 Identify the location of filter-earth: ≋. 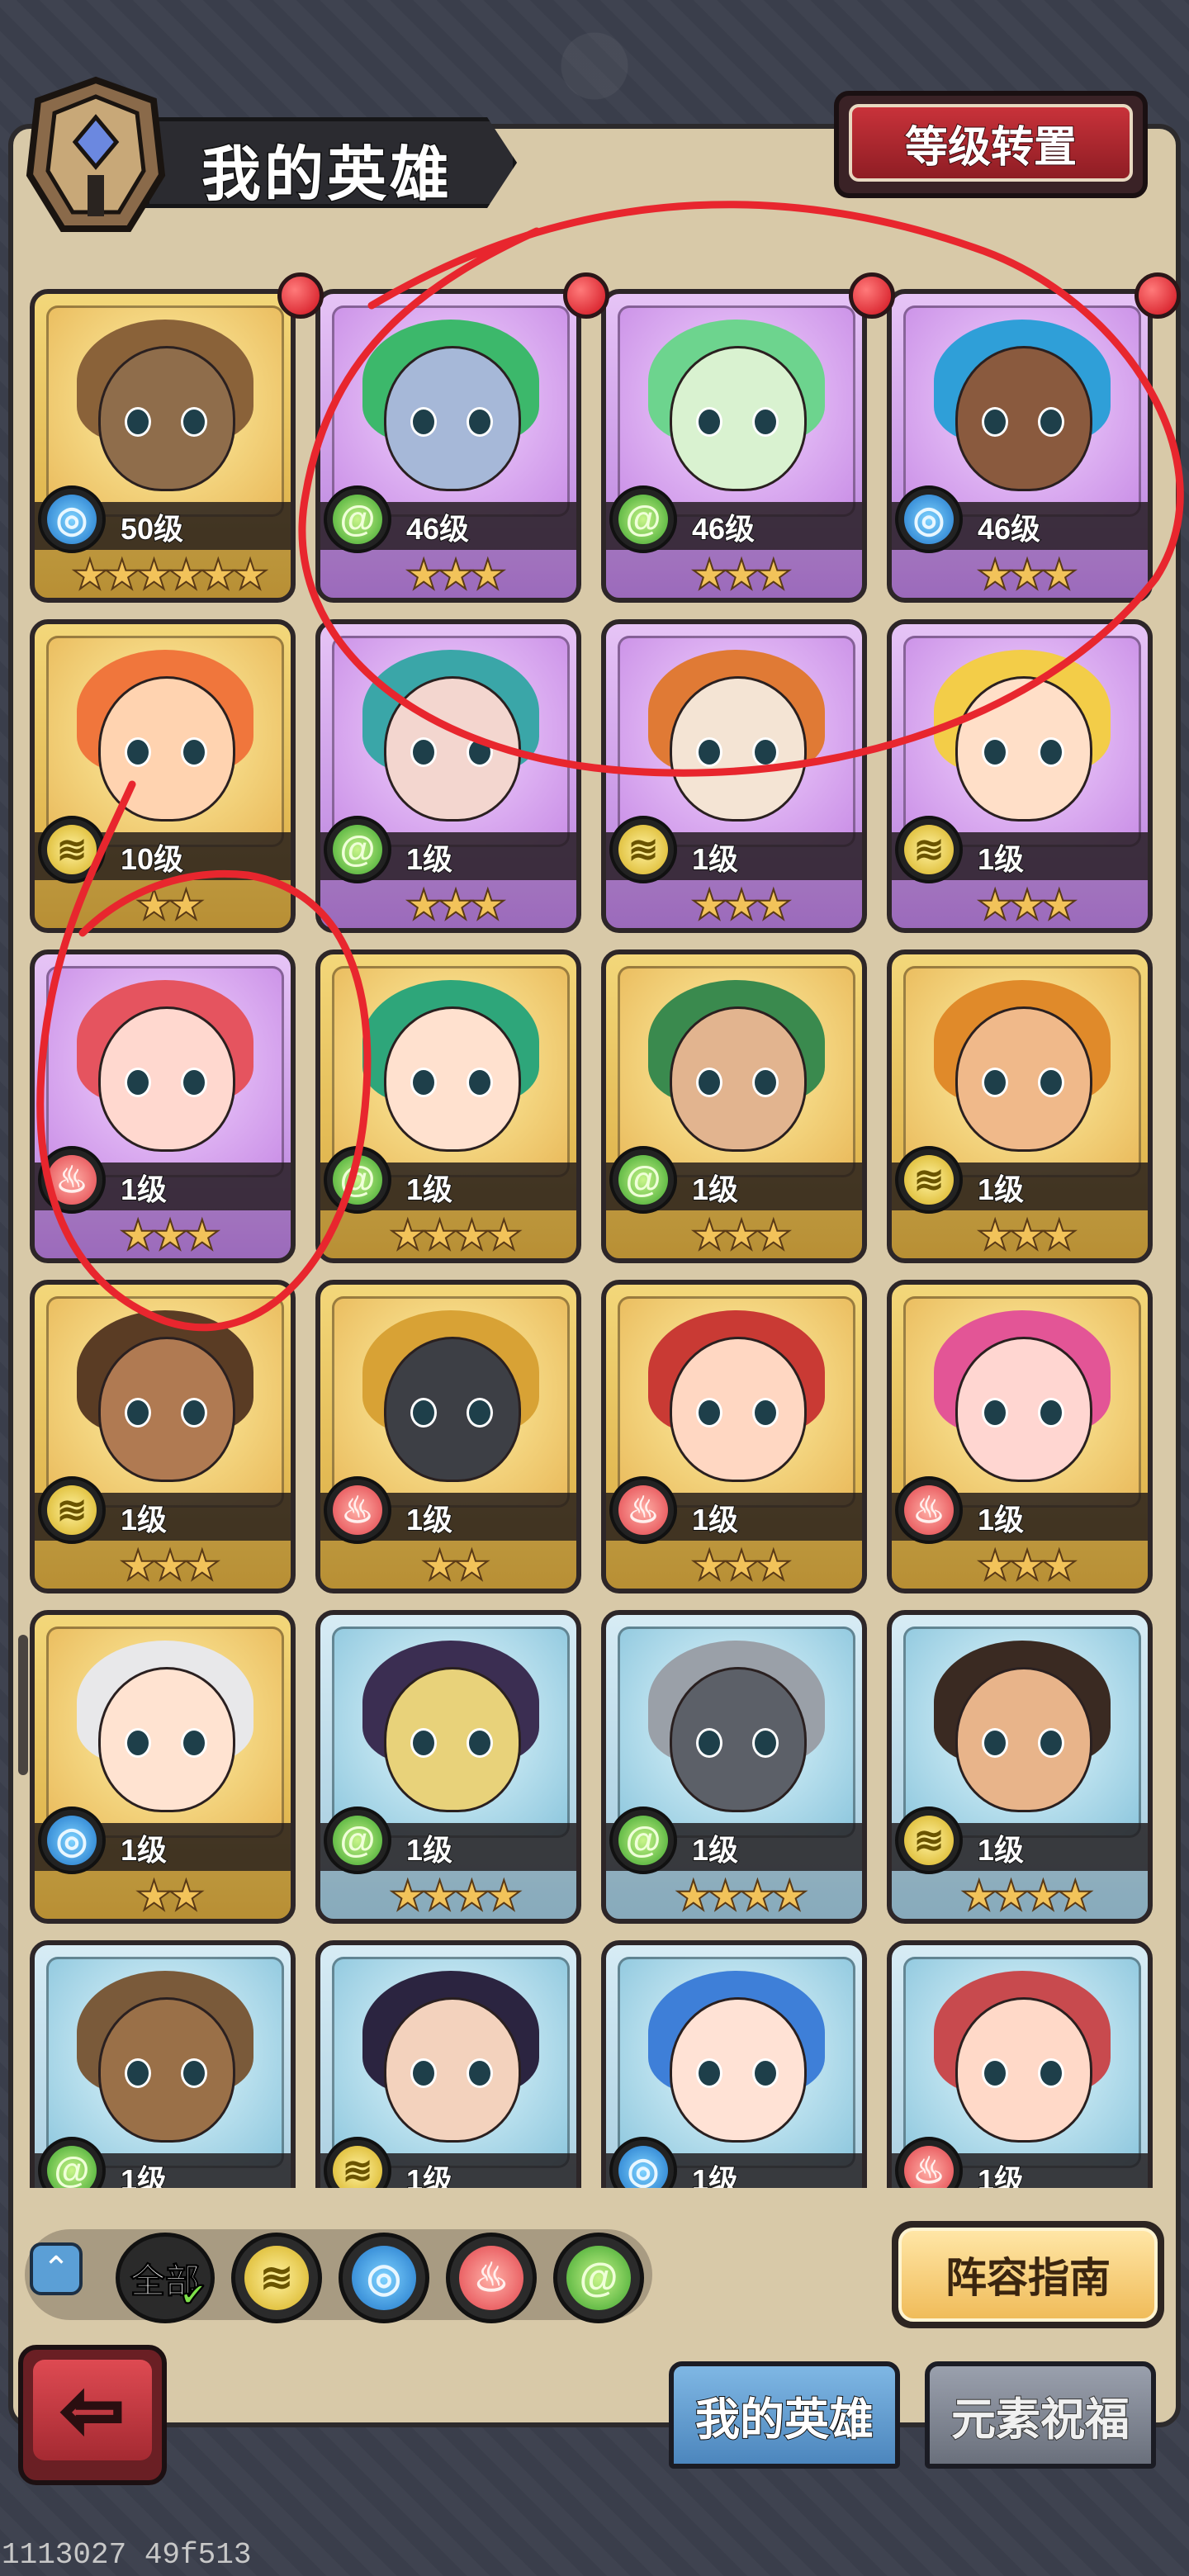
(276, 2278).